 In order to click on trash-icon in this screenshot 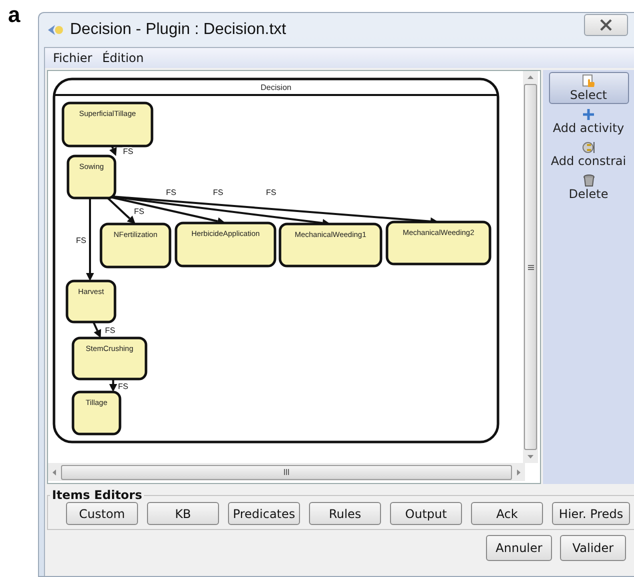, I will do `click(588, 180)`.